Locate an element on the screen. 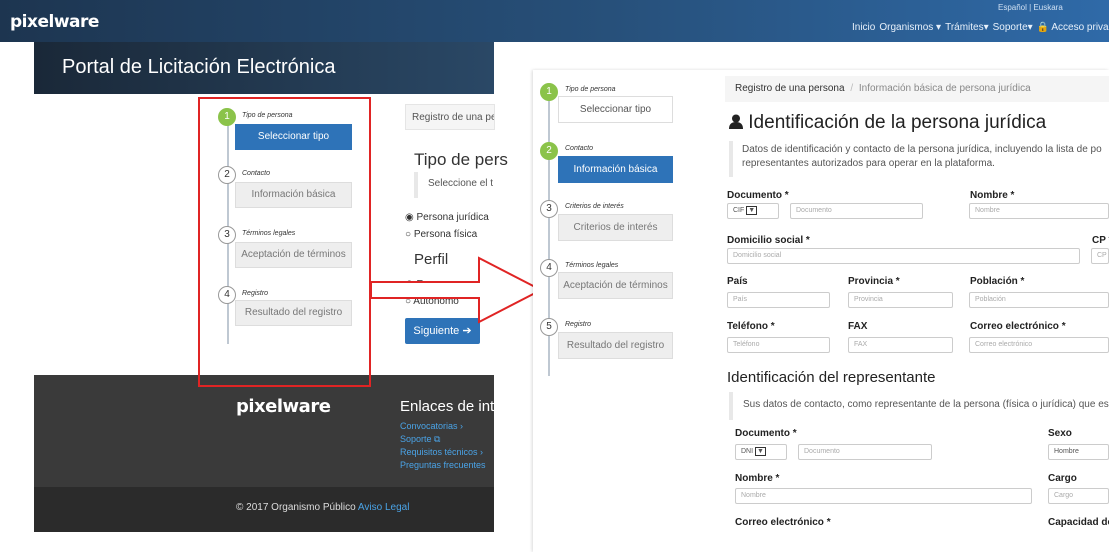 This screenshot has height=552, width=1109. r-step-5-circle: 5 is located at coordinates (549, 327).